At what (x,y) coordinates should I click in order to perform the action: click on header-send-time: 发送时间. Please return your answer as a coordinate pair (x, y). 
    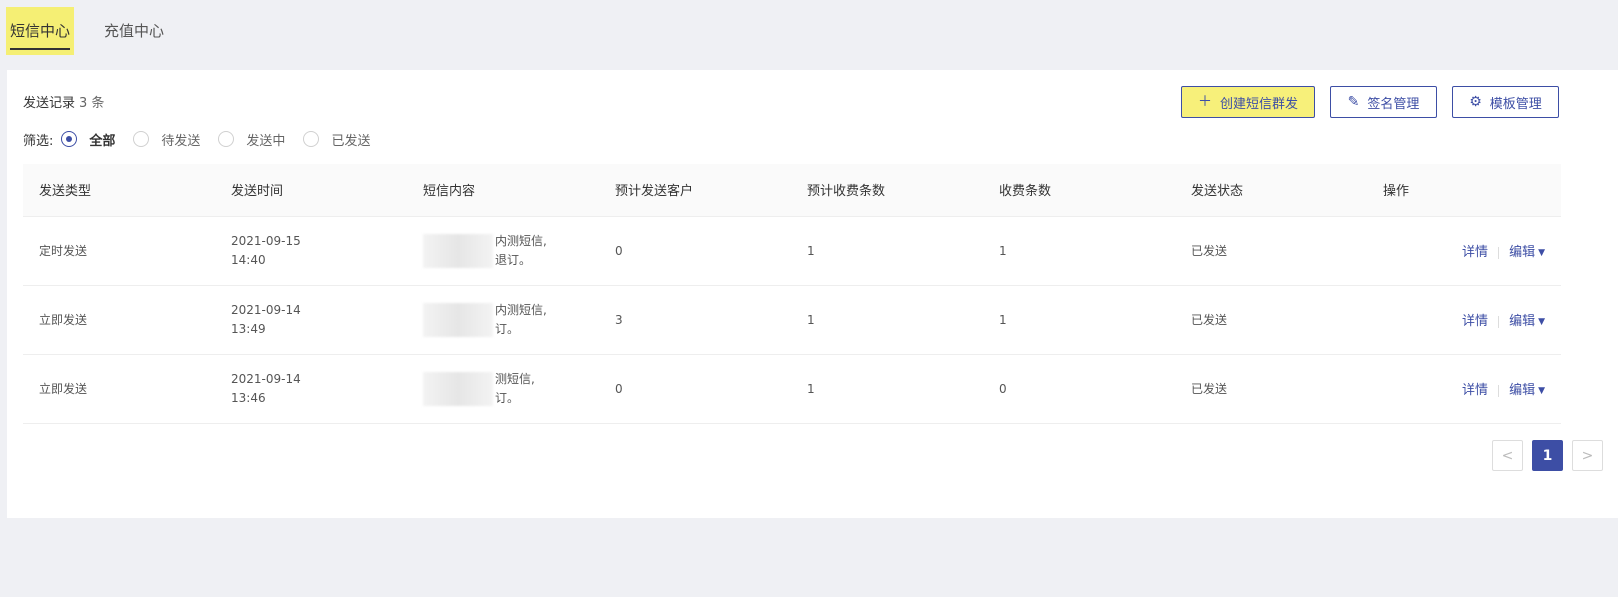
    Looking at the image, I should click on (311, 190).